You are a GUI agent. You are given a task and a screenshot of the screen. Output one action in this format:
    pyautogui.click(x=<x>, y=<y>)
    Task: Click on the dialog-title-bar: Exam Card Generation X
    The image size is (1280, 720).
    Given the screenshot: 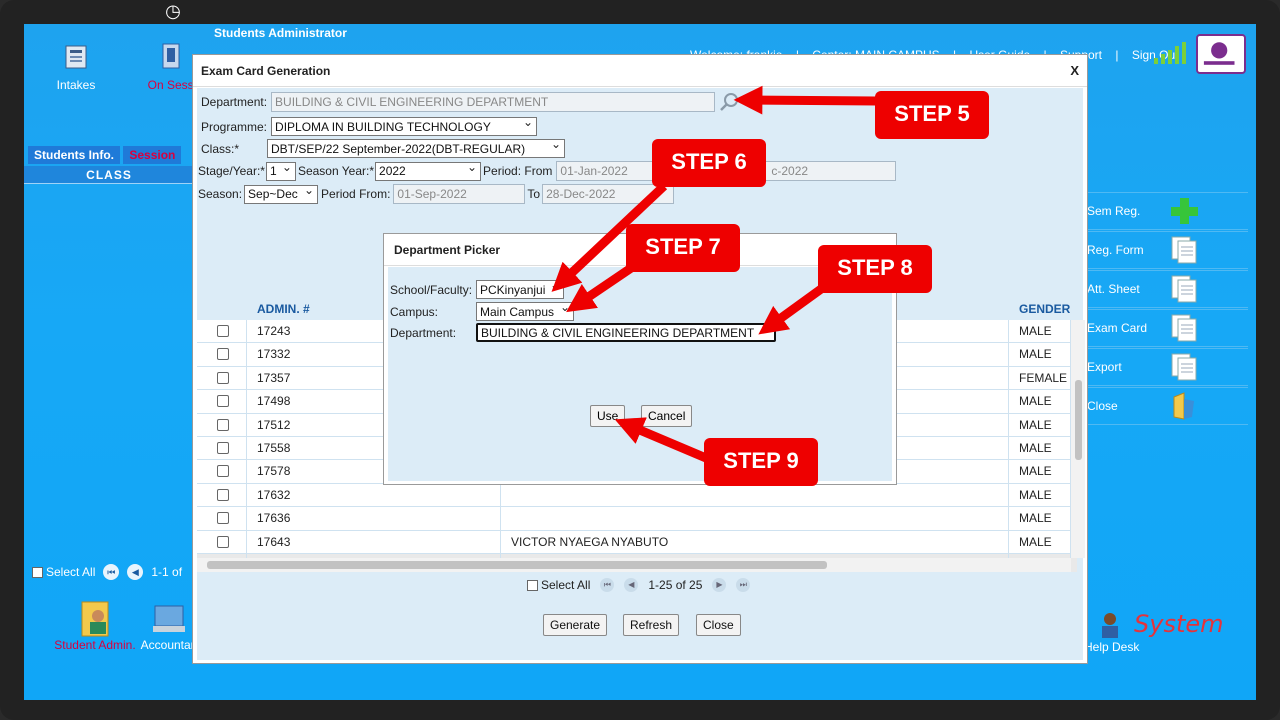 What is the action you would take?
    pyautogui.click(x=640, y=71)
    